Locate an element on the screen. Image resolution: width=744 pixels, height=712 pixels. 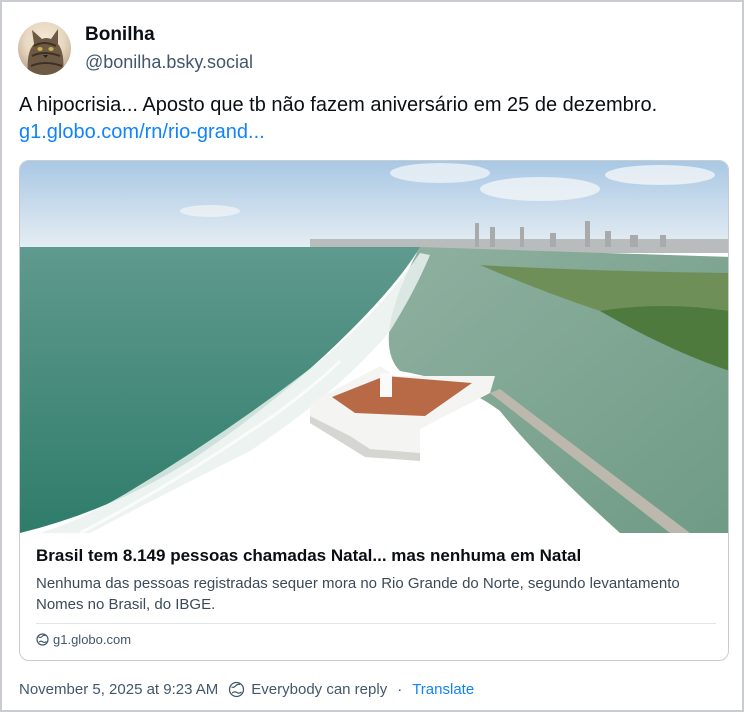
globe-icon is located at coordinates (42, 639).